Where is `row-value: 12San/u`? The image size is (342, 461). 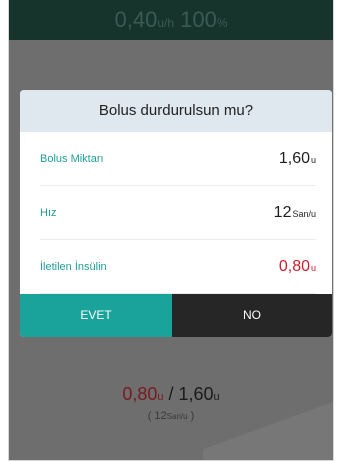
row-value: 12San/u is located at coordinates (295, 213).